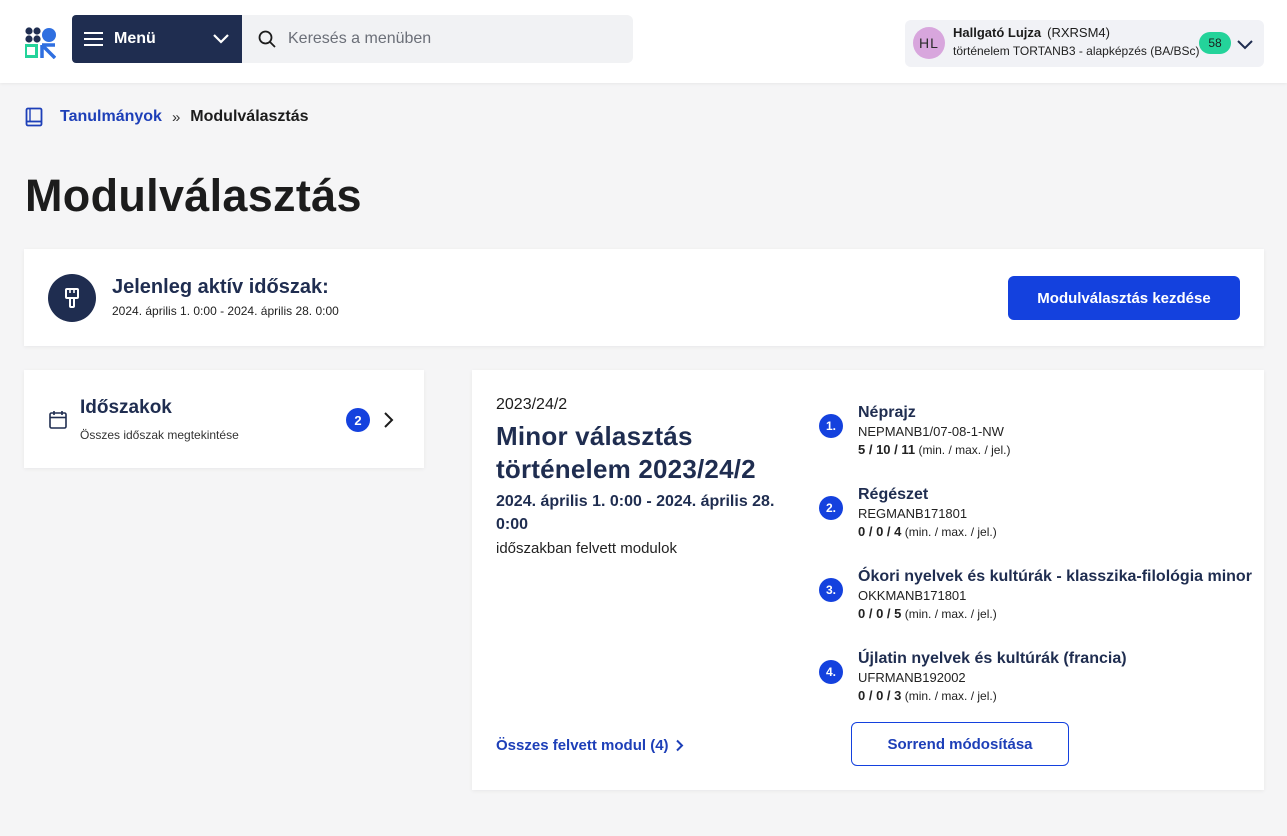  I want to click on module-number-badge: 1., so click(831, 426).